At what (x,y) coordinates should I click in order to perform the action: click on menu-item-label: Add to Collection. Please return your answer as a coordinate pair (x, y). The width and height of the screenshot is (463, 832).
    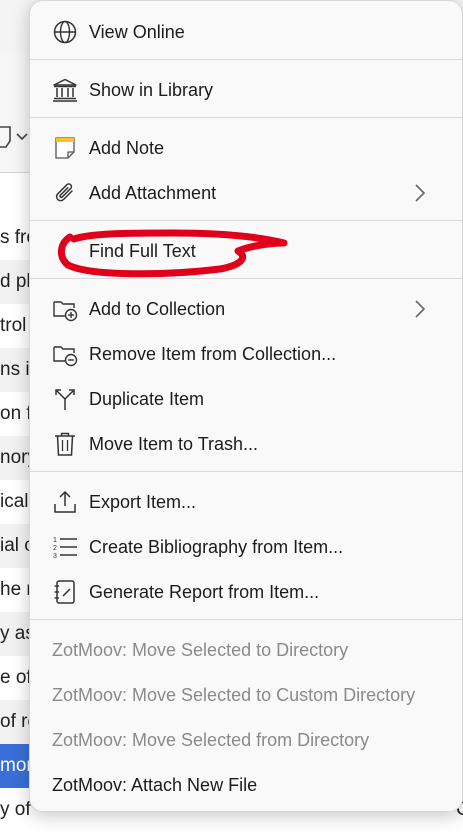
    Looking at the image, I should click on (157, 309).